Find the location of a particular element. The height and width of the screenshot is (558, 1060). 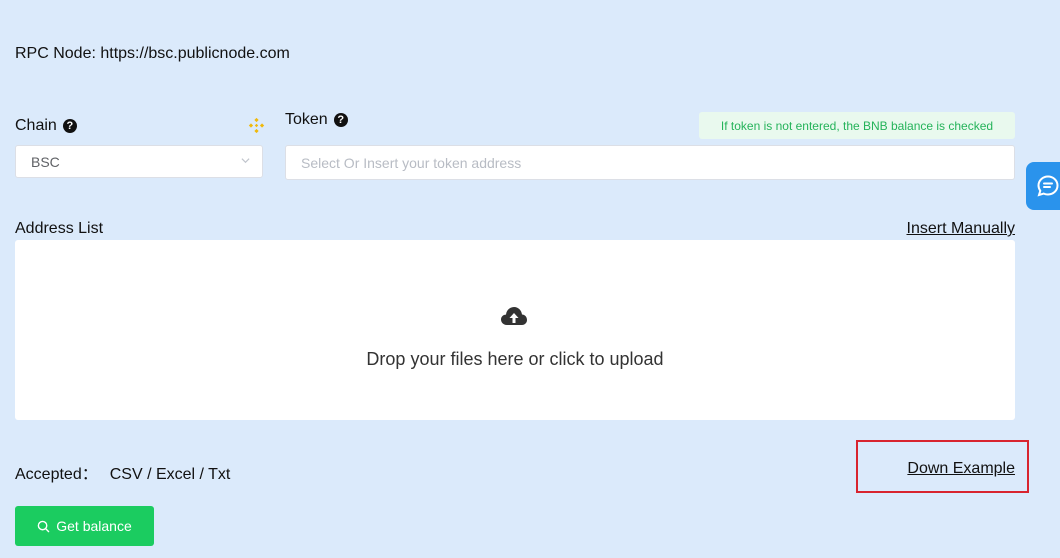

chain-select: BSC is located at coordinates (139, 161).